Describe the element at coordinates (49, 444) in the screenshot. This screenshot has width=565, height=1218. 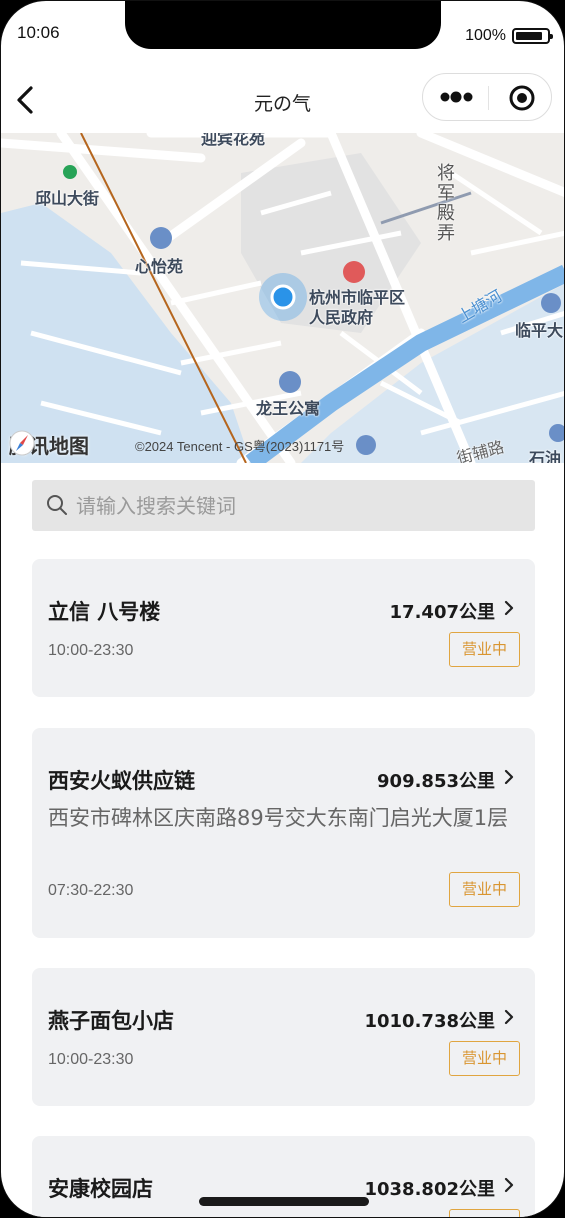
I see `map-brand: 腾讯地图` at that location.